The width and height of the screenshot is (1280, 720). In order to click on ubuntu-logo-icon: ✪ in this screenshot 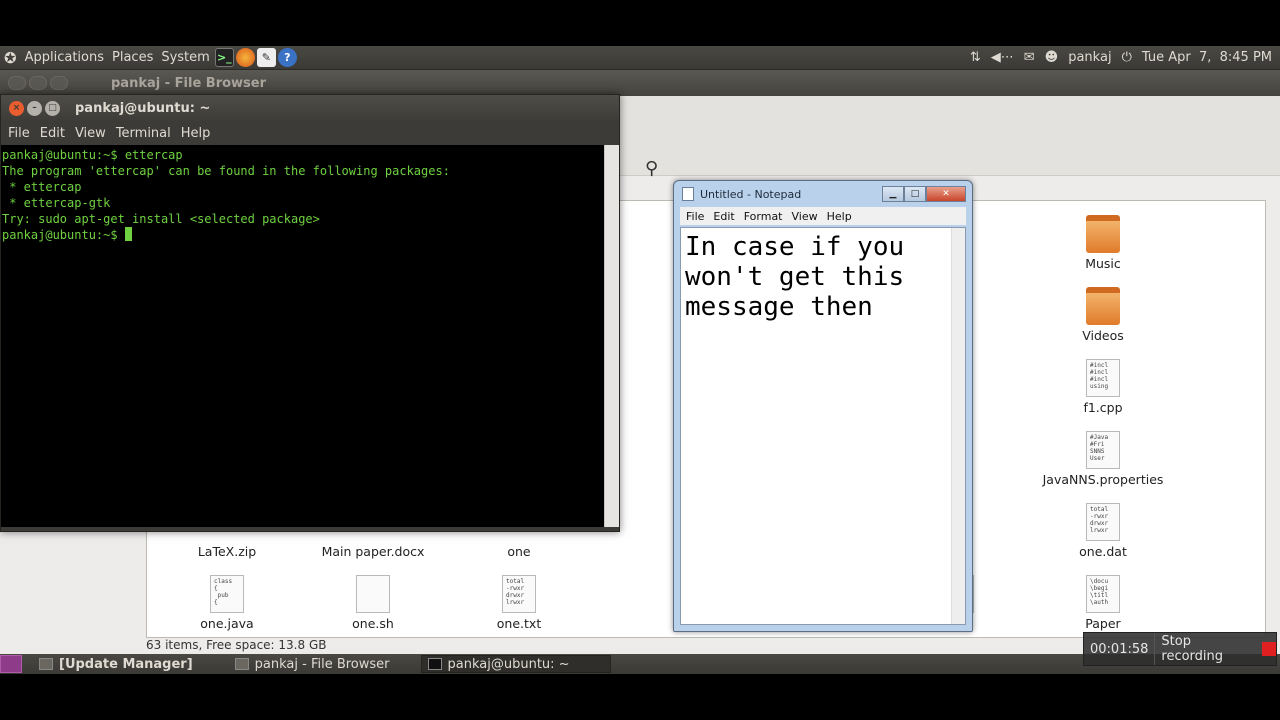, I will do `click(10, 58)`.